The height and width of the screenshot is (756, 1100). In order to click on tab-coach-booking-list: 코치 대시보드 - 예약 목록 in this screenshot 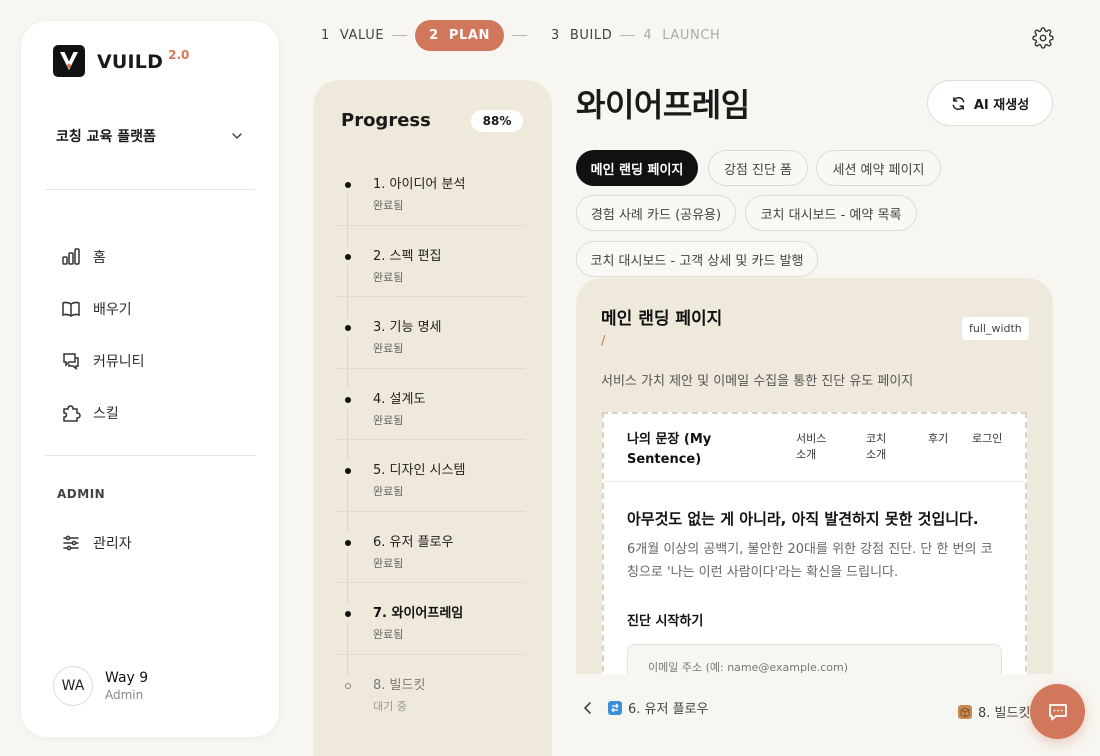, I will do `click(831, 213)`.